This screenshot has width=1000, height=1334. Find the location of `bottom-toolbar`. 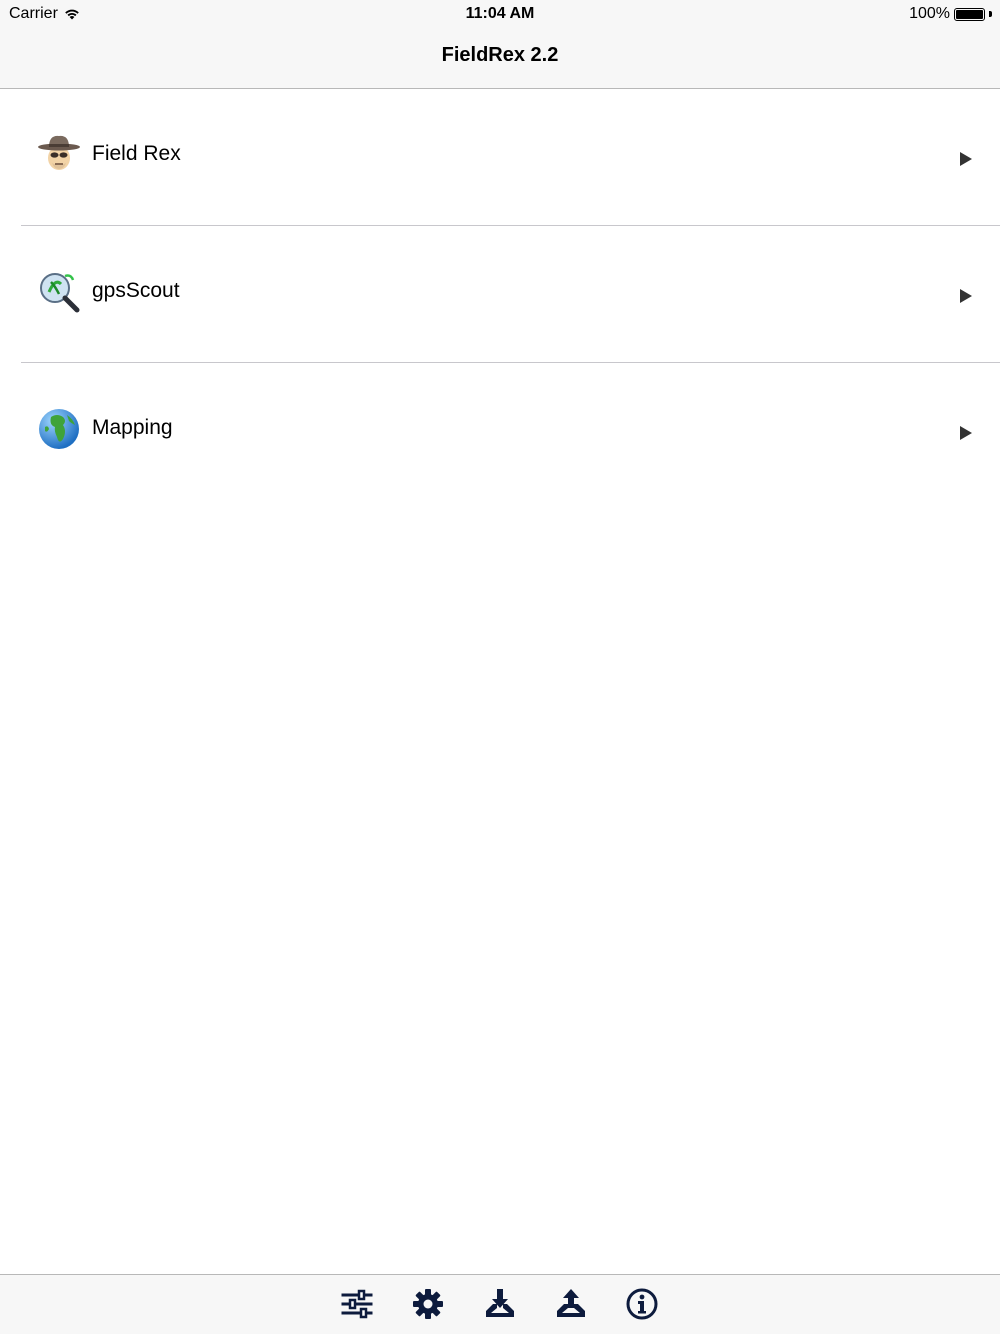

bottom-toolbar is located at coordinates (500, 1304).